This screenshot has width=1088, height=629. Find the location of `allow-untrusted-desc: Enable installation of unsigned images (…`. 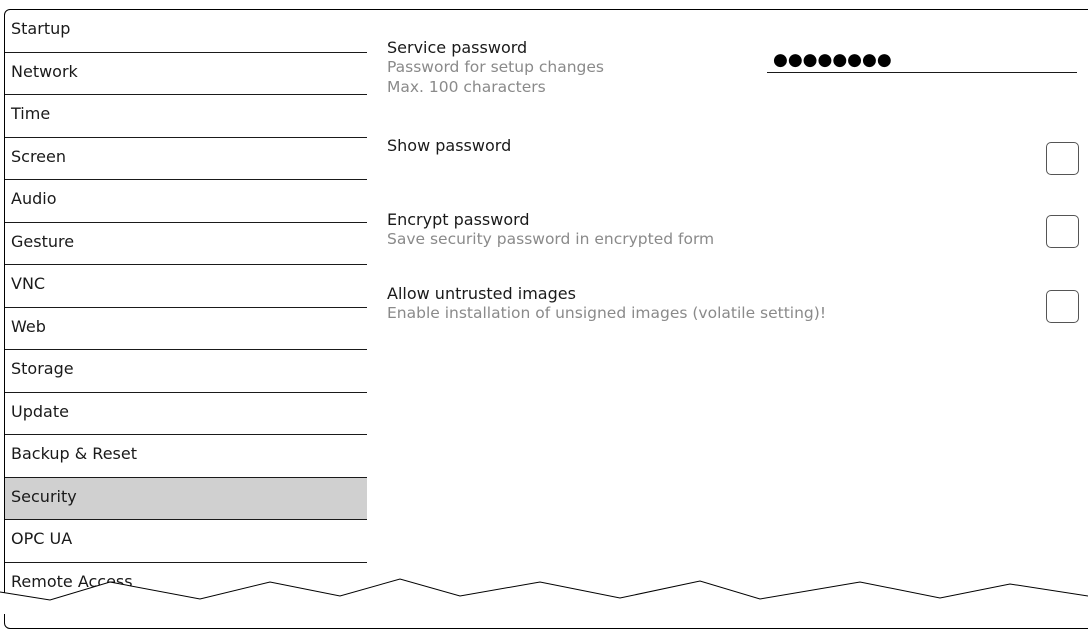

allow-untrusted-desc: Enable installation of unsigned images (… is located at coordinates (607, 313).